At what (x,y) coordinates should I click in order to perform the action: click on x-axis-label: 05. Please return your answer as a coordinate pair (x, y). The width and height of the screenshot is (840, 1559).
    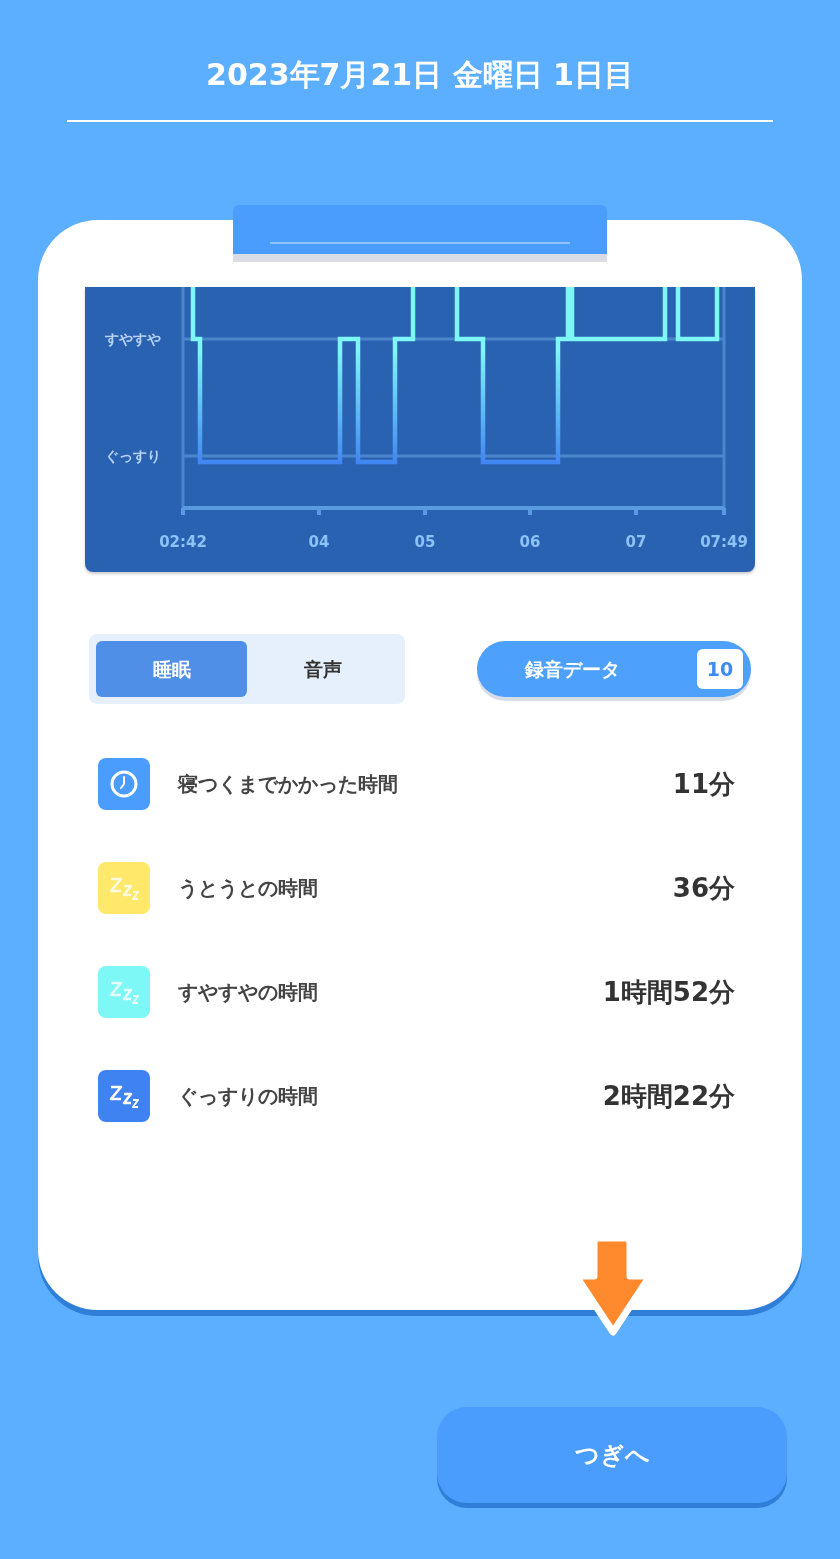
    Looking at the image, I should click on (425, 542).